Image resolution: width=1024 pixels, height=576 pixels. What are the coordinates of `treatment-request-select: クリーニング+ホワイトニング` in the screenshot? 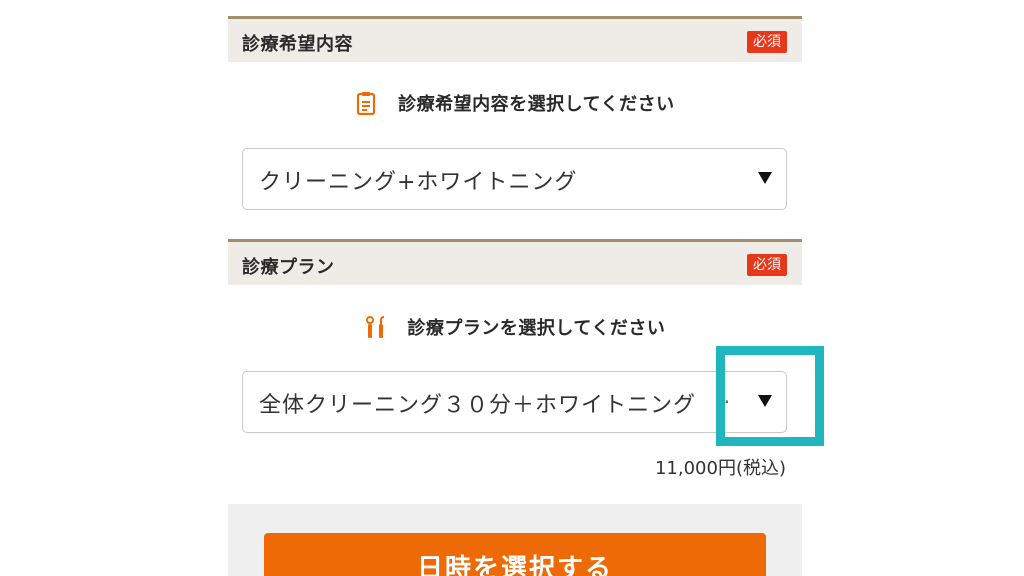 It's located at (514, 179).